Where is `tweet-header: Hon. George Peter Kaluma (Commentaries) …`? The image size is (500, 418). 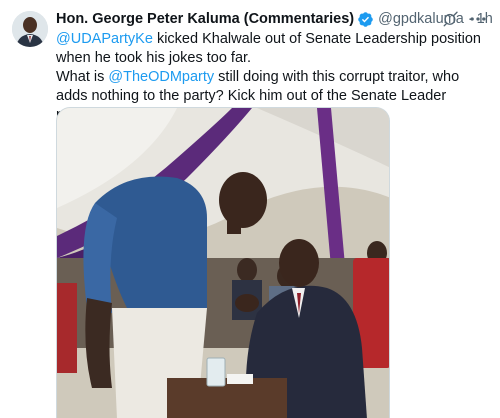 tweet-header: Hon. George Peter Kaluma (Commentaries) … is located at coordinates (274, 19).